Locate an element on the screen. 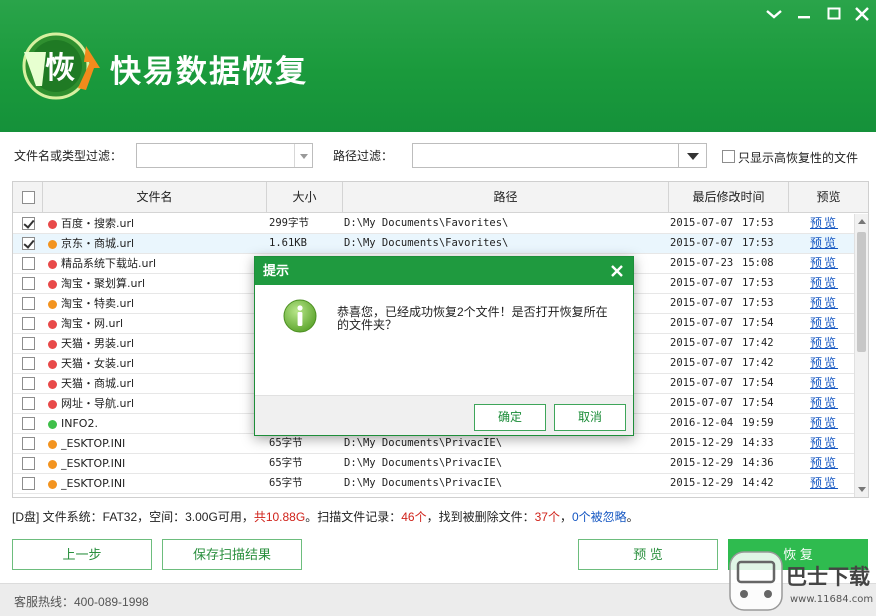  header-modified: 最后修改时间 is located at coordinates (729, 197).